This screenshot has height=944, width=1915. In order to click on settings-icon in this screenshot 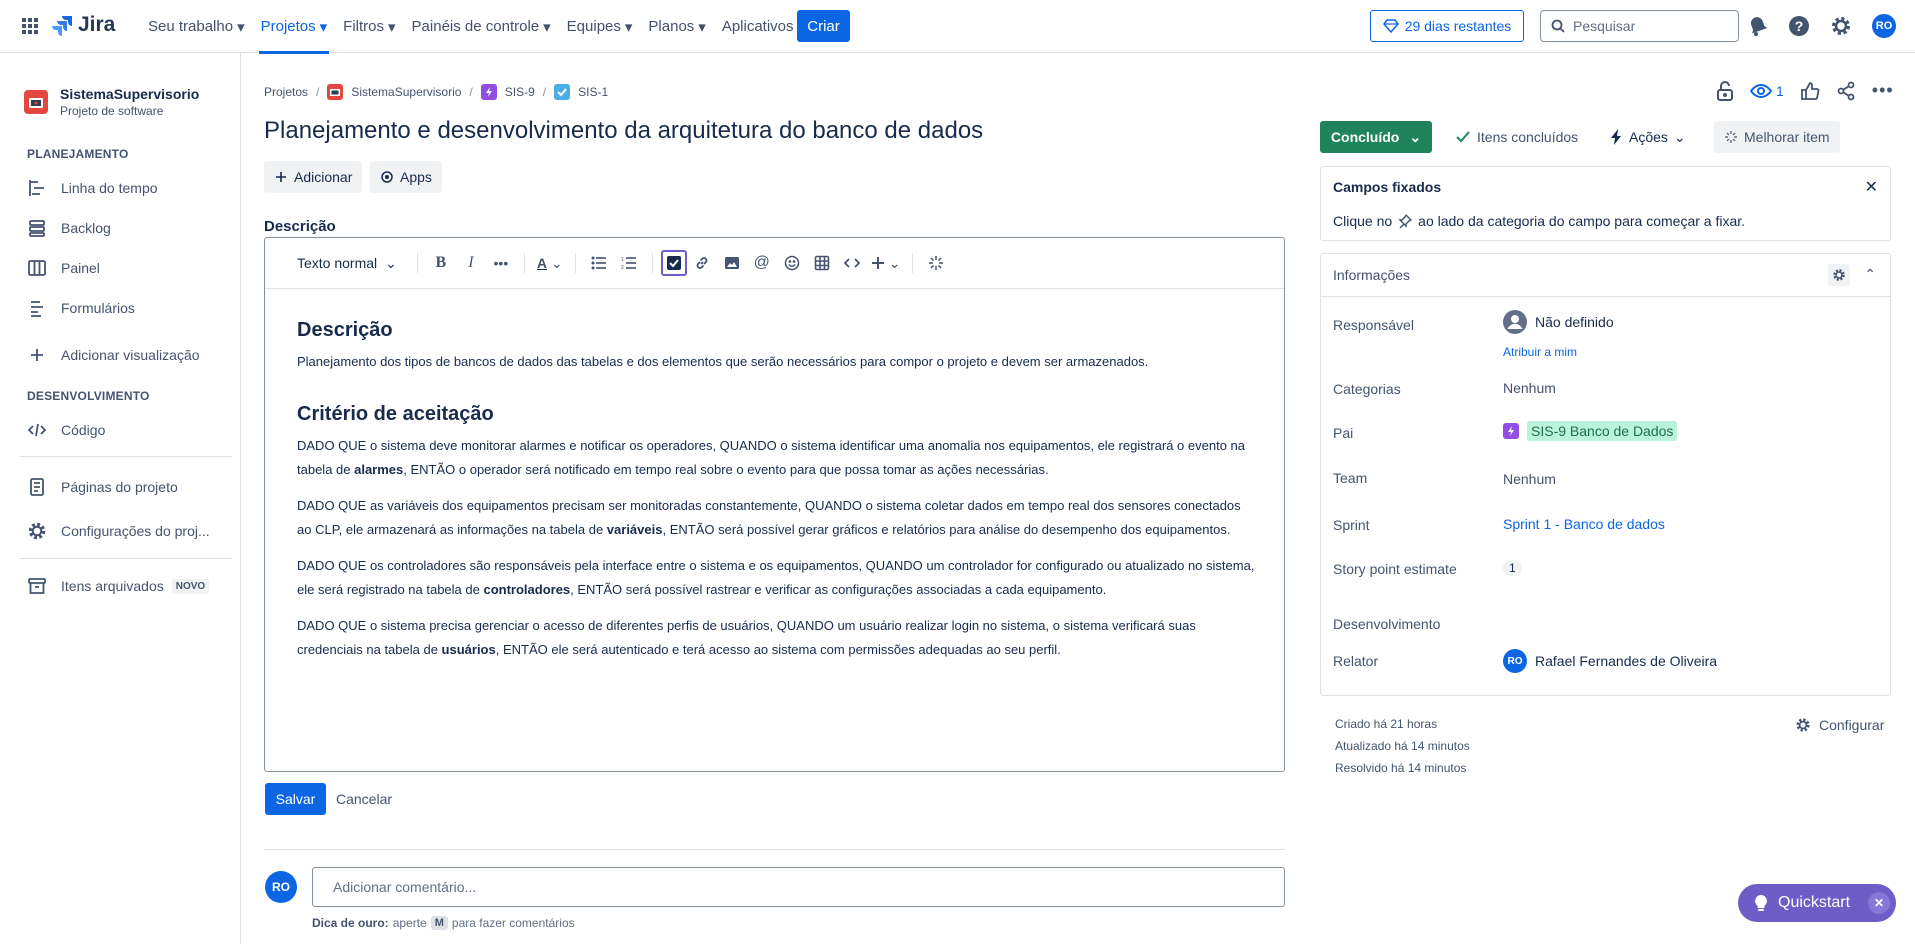, I will do `click(1841, 26)`.